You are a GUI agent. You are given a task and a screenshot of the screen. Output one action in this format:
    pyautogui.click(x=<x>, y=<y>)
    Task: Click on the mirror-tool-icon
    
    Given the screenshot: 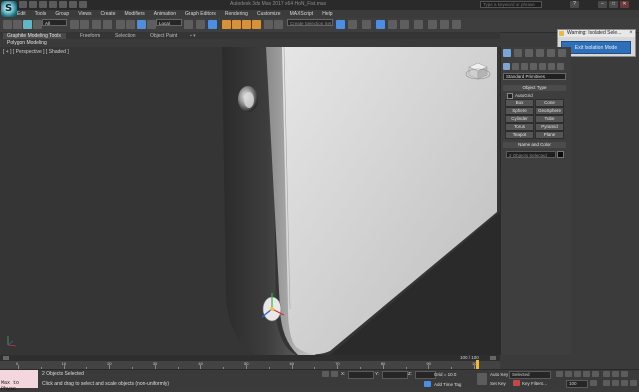 What is the action you would take?
    pyautogui.click(x=340, y=24)
    